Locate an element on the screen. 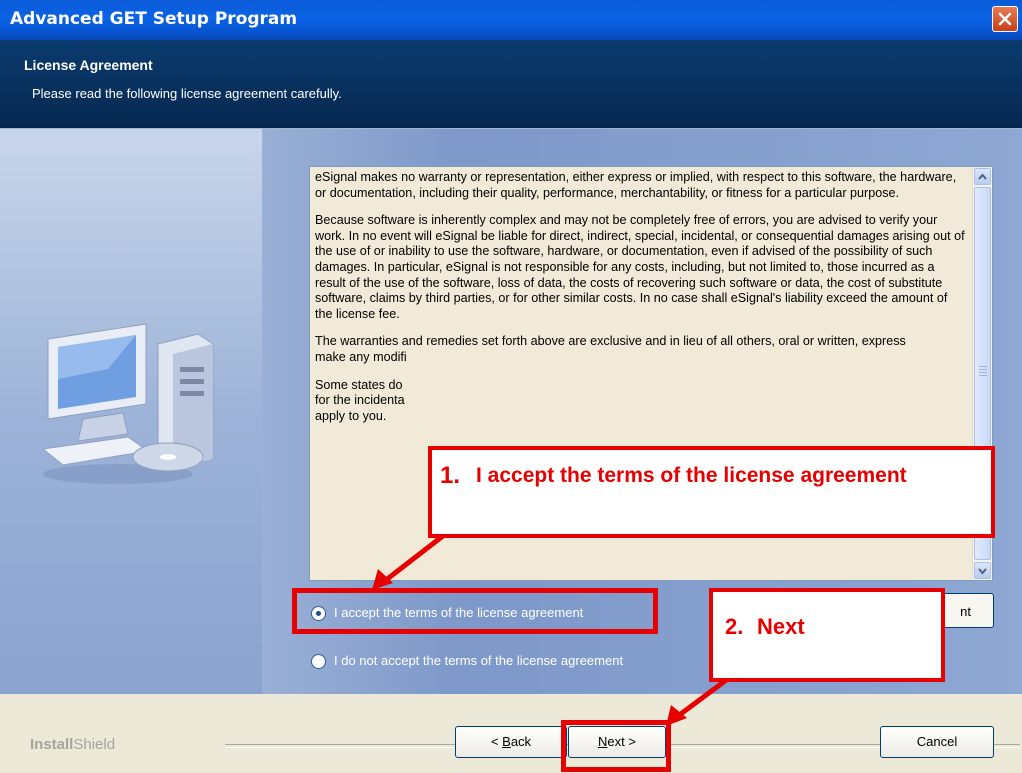 This screenshot has height=773, width=1022. back-button: < Back is located at coordinates (511, 742).